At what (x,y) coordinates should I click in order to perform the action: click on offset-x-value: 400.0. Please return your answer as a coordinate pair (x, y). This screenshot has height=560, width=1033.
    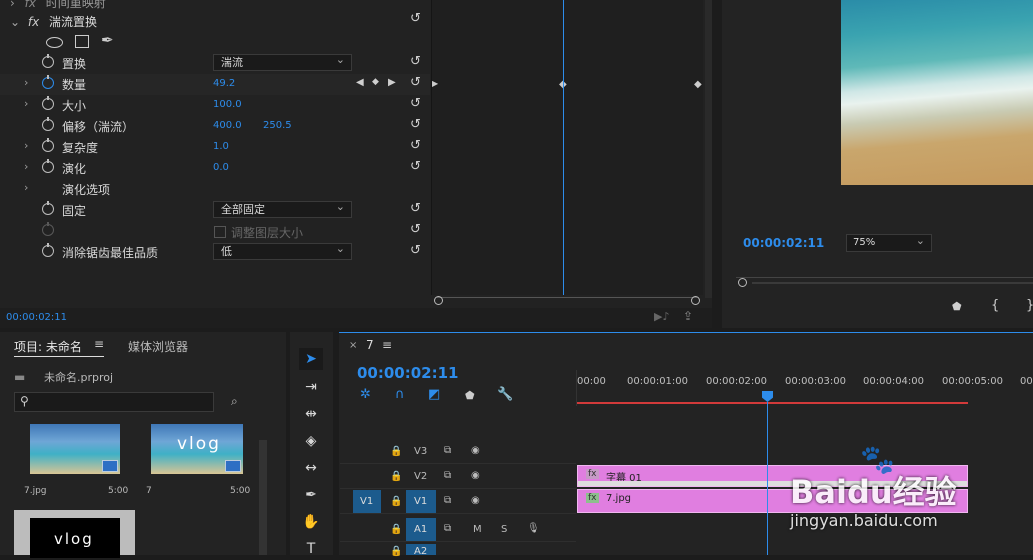
    Looking at the image, I should click on (227, 125).